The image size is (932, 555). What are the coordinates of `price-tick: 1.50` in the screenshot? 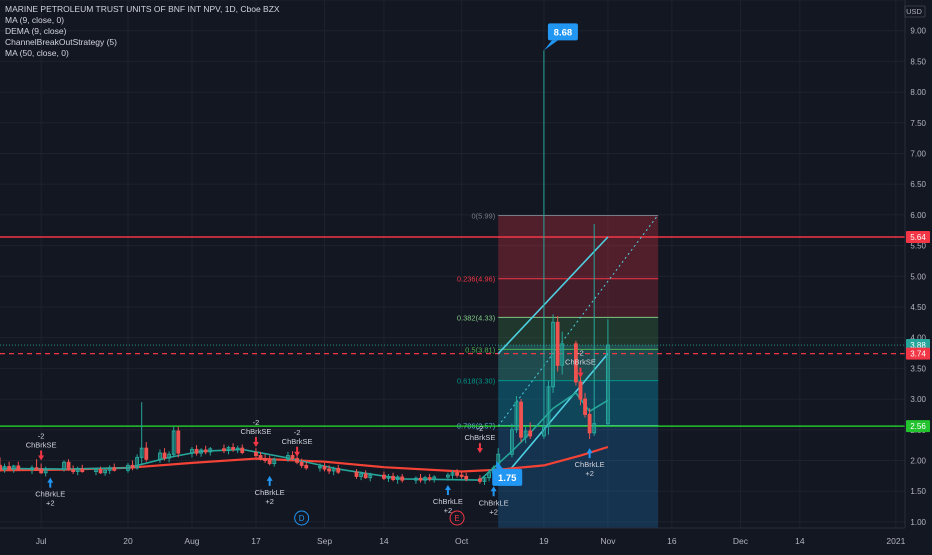 It's located at (918, 491).